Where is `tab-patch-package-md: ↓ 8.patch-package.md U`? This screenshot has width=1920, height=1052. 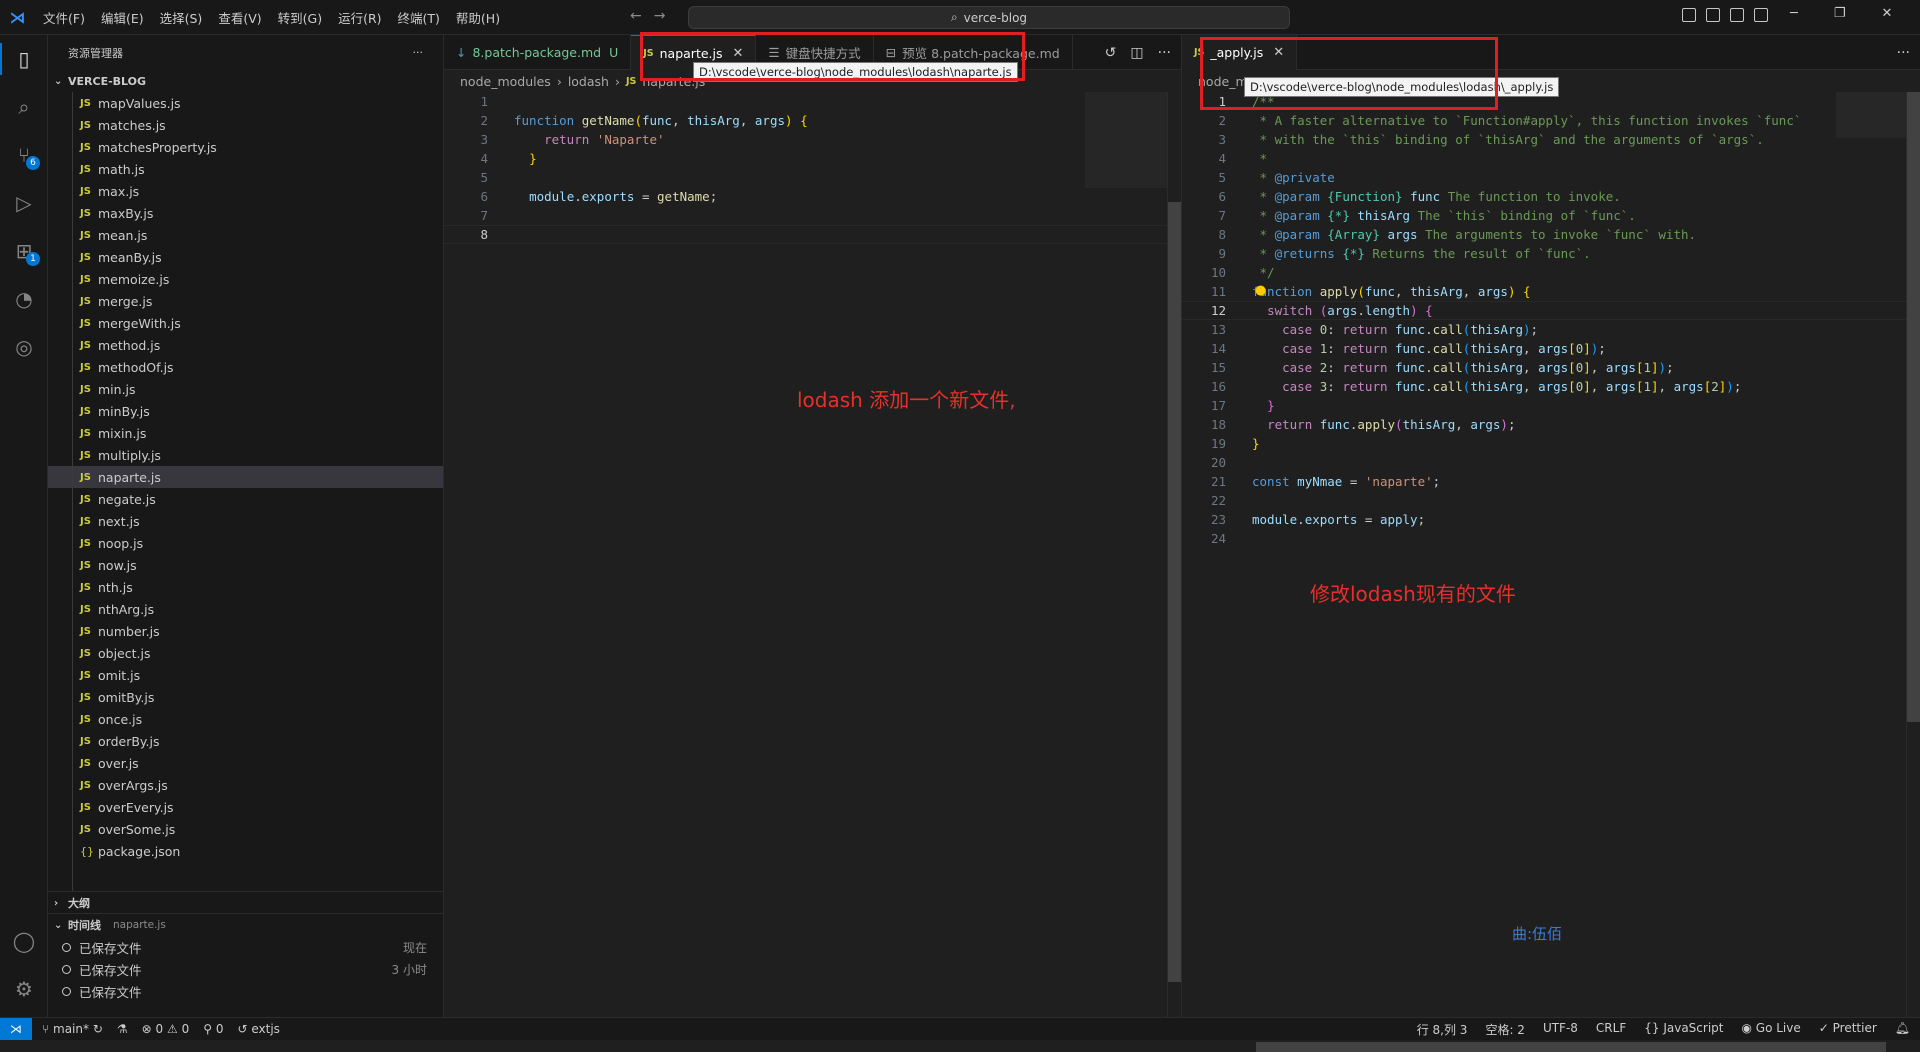
tab-patch-package-md: ↓ 8.patch-package.md U is located at coordinates (538, 52).